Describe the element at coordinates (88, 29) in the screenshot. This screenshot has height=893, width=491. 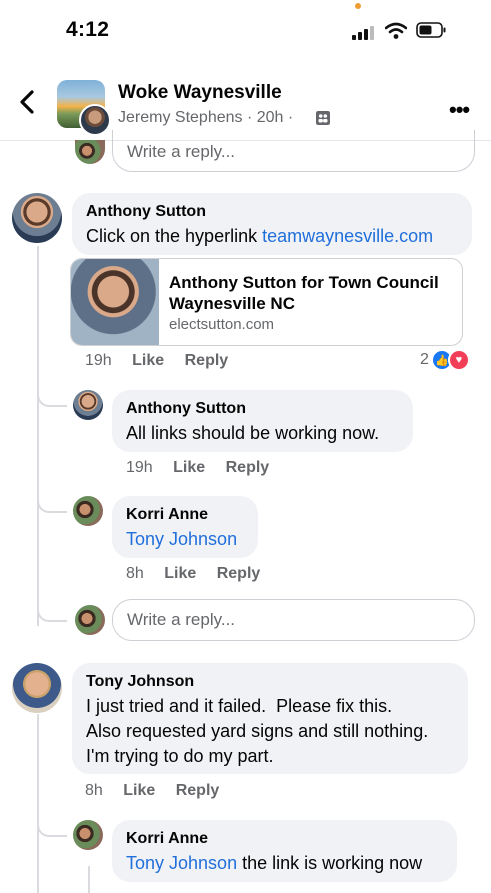
I see `status-time: 4:12` at that location.